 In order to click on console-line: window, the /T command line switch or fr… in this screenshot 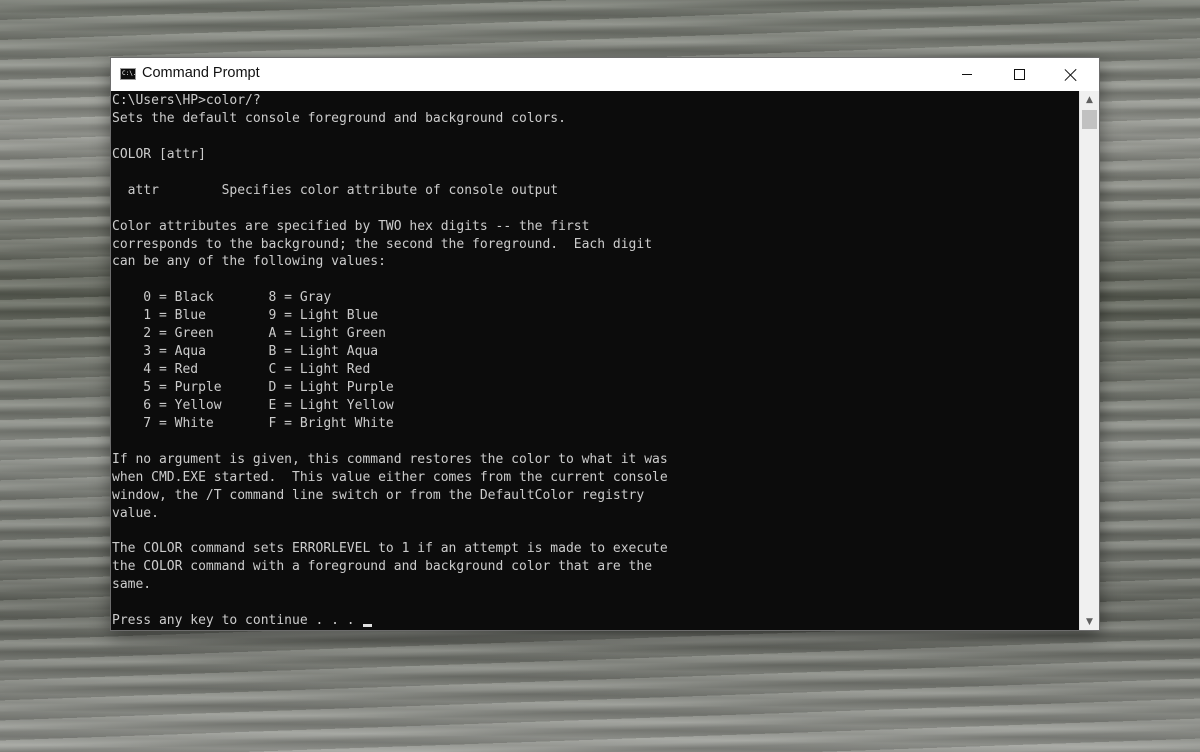, I will do `click(378, 495)`.